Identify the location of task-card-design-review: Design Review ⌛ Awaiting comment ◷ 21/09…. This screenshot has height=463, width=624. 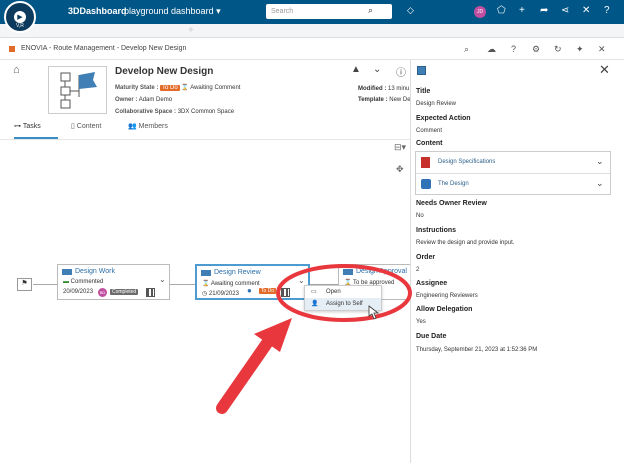
(252, 282).